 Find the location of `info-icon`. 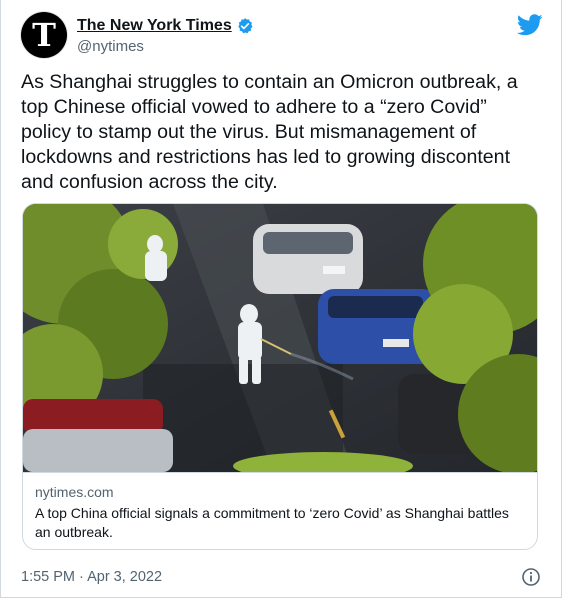

info-icon is located at coordinates (531, 577).